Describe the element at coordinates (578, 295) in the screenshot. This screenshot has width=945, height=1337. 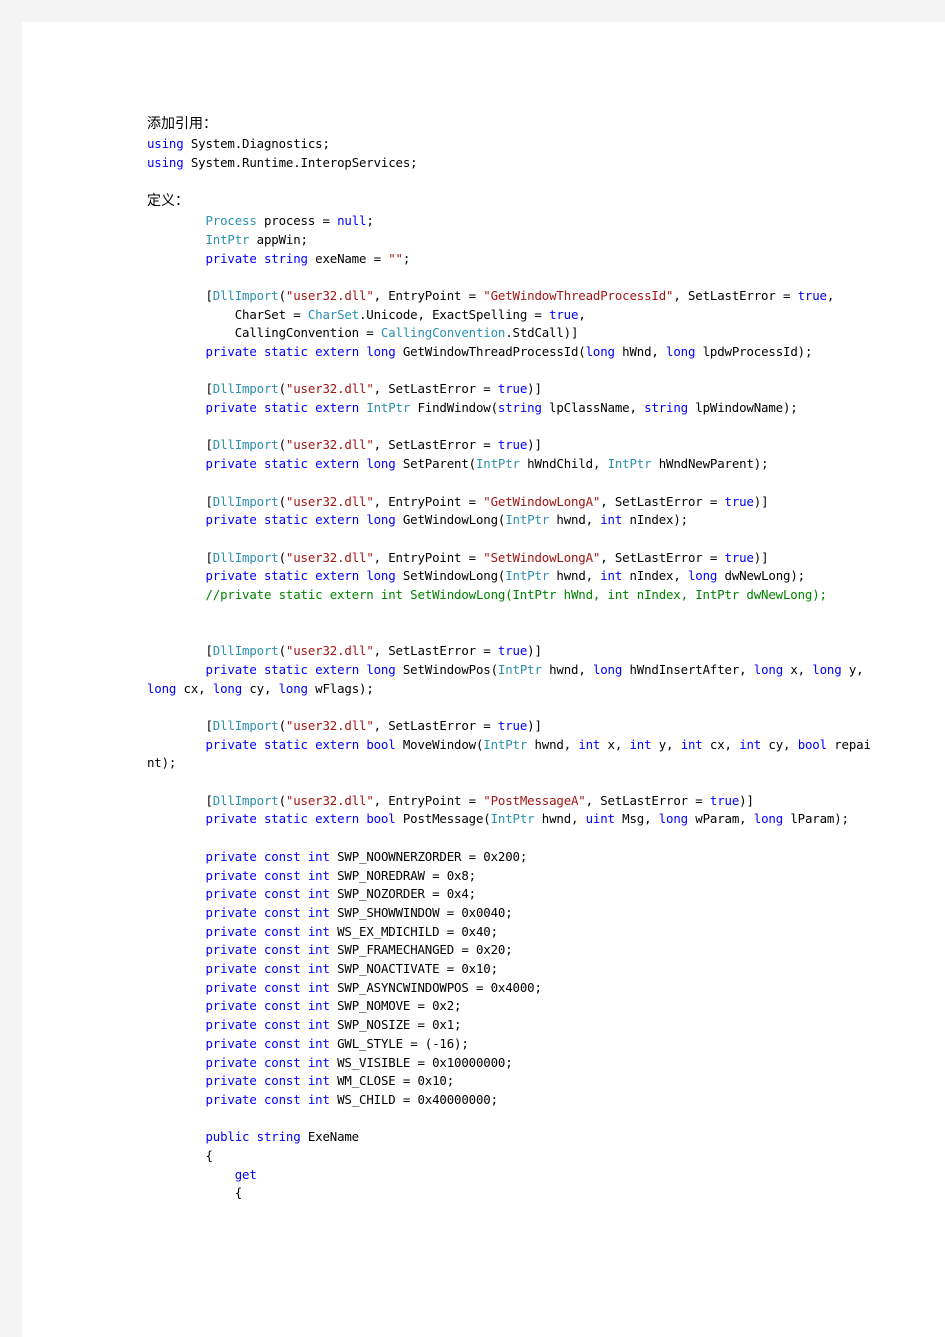
I see `code-token-str: "GetWindowThreadProcessId"` at that location.